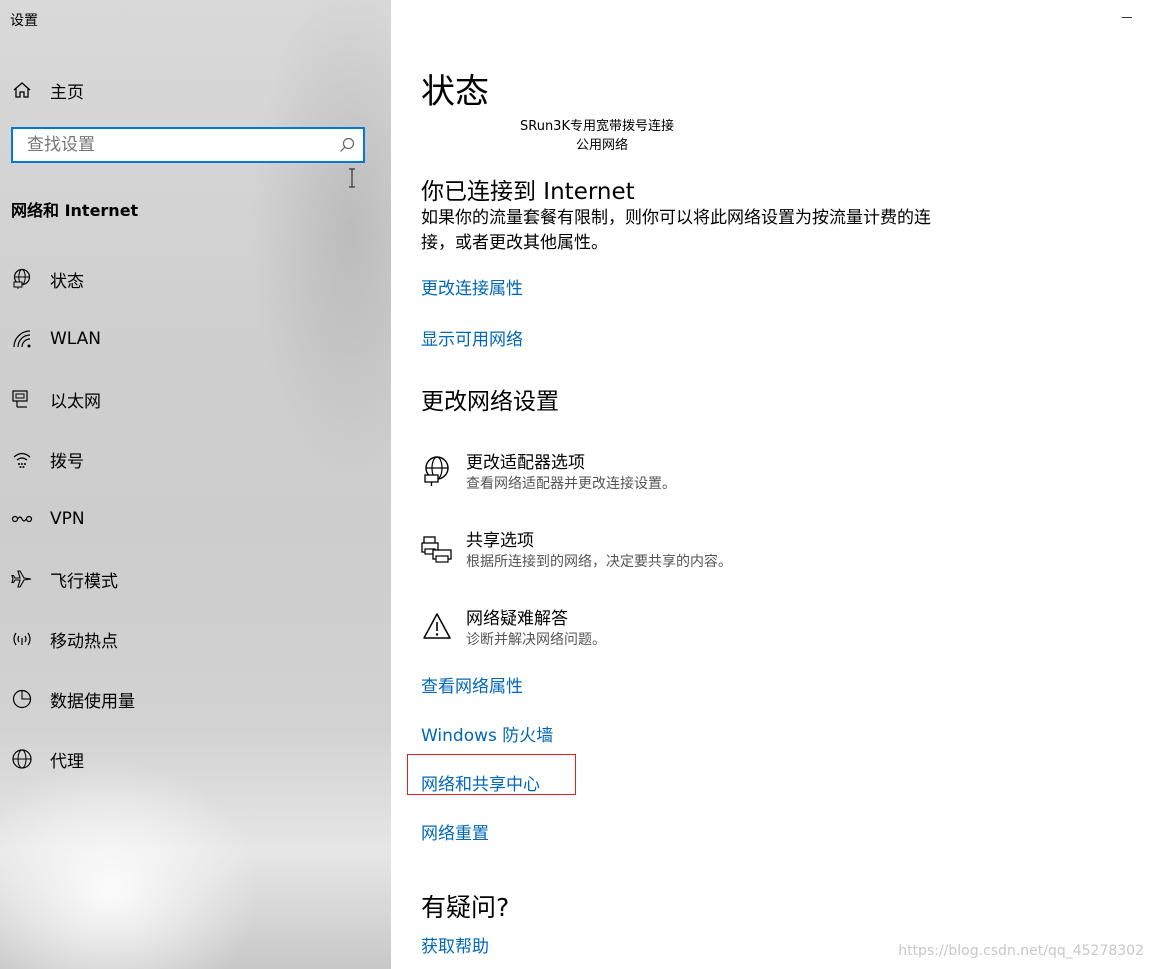 The height and width of the screenshot is (969, 1154). What do you see at coordinates (480, 782) in the screenshot?
I see `network-sharing-center-link: 网络和共享中心` at bounding box center [480, 782].